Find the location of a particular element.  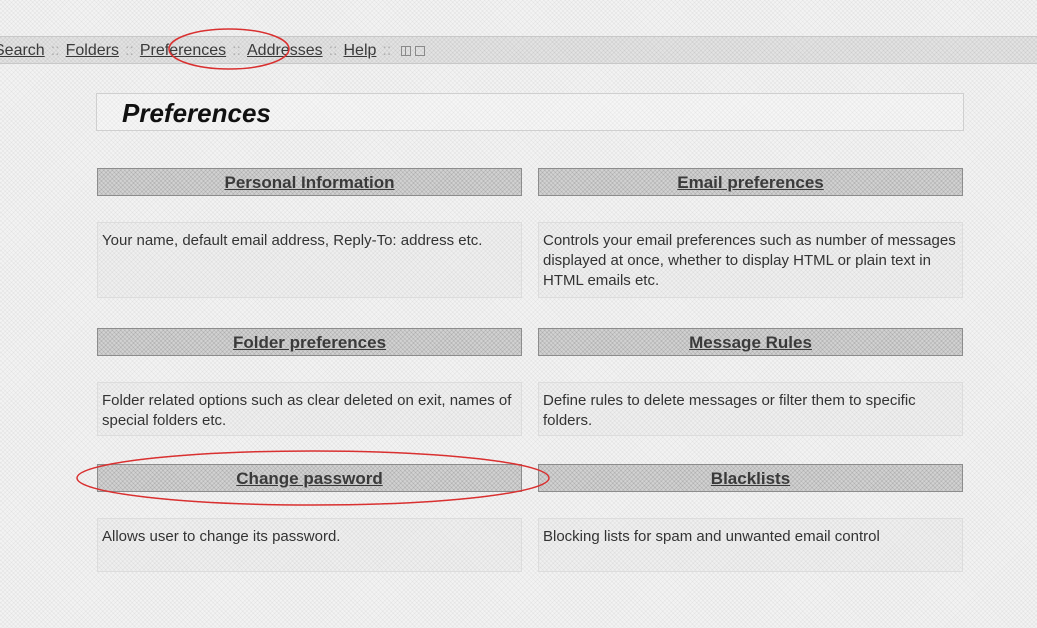

page-title-box: Preferences is located at coordinates (530, 112).